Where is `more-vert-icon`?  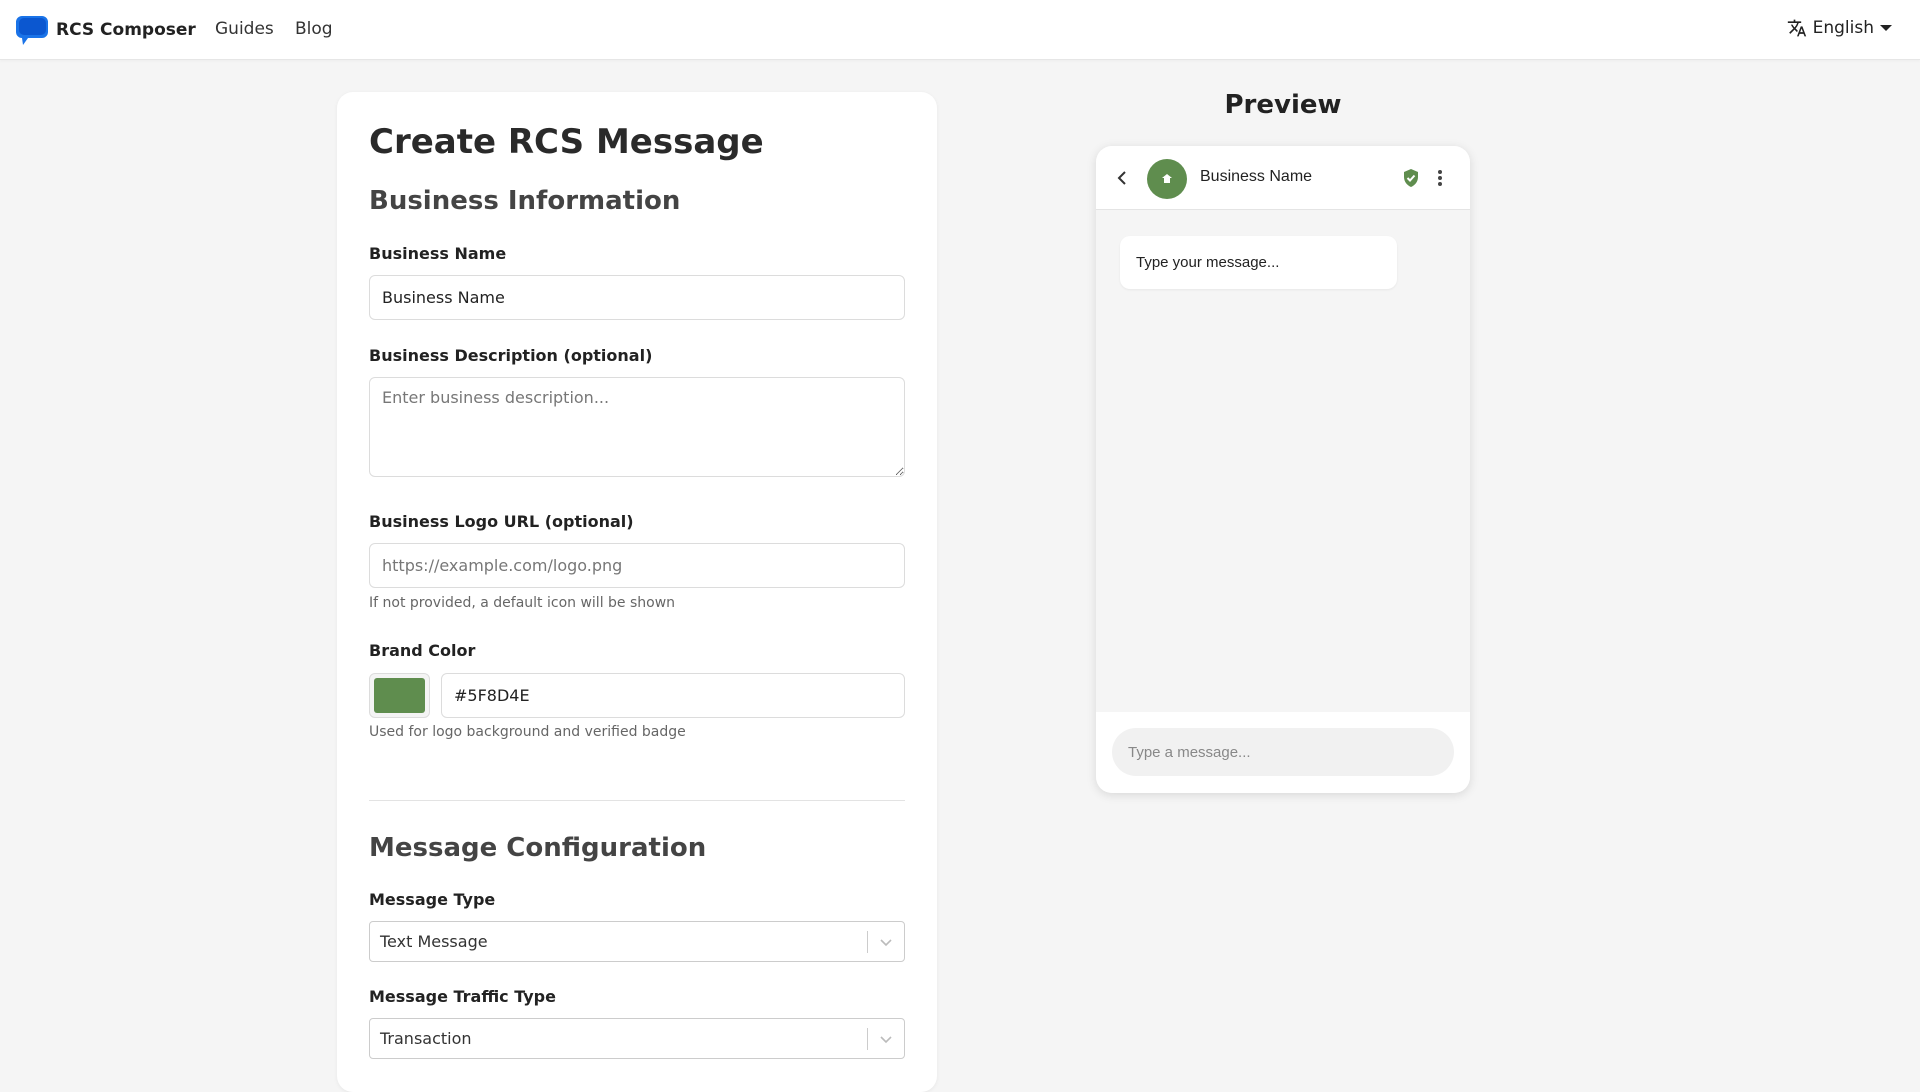
more-vert-icon is located at coordinates (1440, 178).